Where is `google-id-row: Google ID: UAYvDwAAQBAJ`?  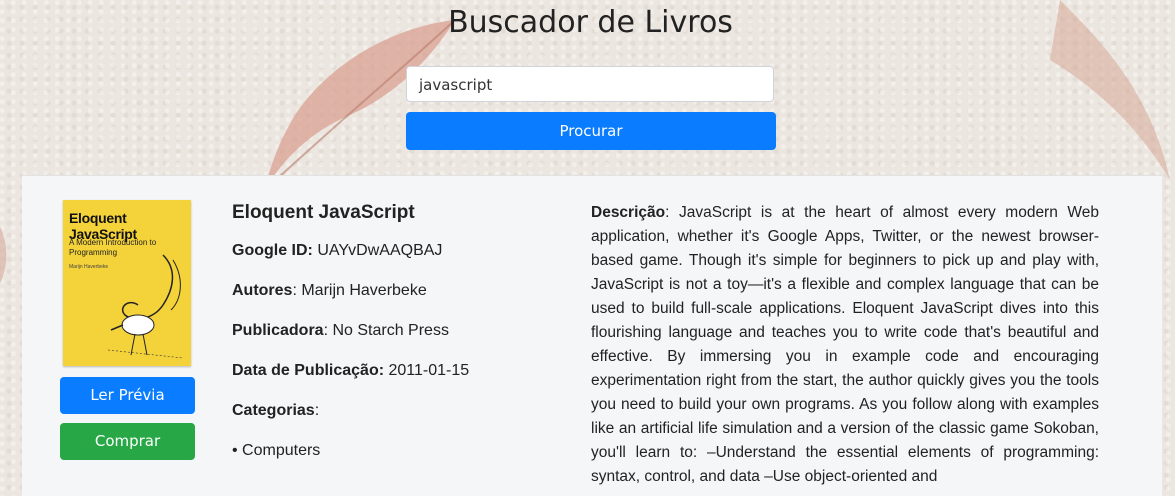
google-id-row: Google ID: UAYvDwAAQBAJ is located at coordinates (337, 251).